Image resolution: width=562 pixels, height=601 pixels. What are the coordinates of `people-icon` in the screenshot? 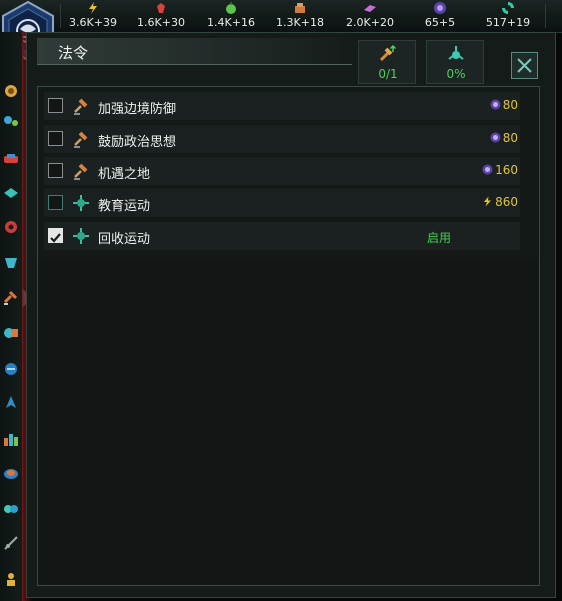 It's located at (11, 579).